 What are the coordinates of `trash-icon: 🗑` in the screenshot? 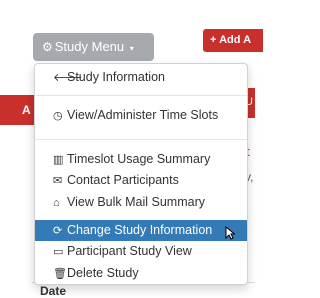 It's located at (60, 274).